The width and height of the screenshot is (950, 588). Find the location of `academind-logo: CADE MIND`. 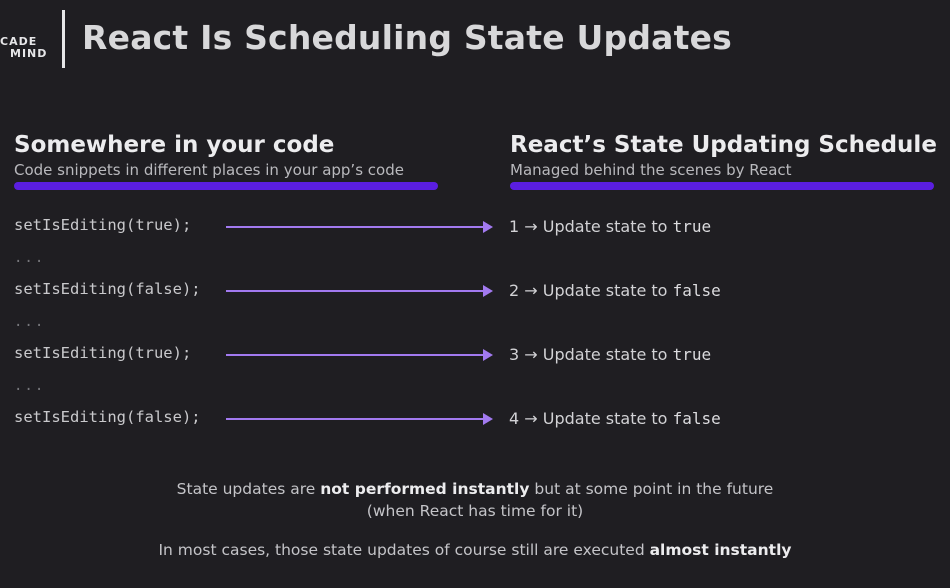

academind-logo: CADE MIND is located at coordinates (23, 48).